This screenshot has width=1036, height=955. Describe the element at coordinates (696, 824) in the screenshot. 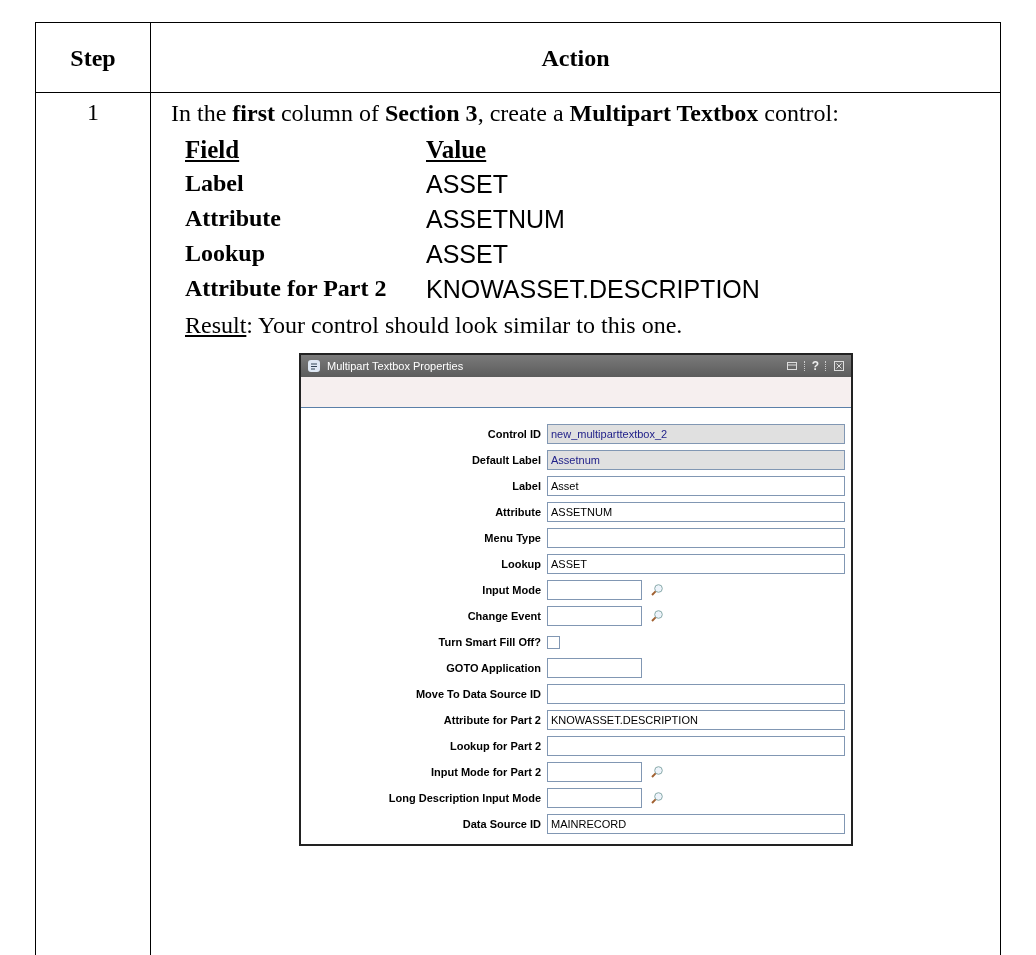

I see `input-field: MAINRECORD` at that location.